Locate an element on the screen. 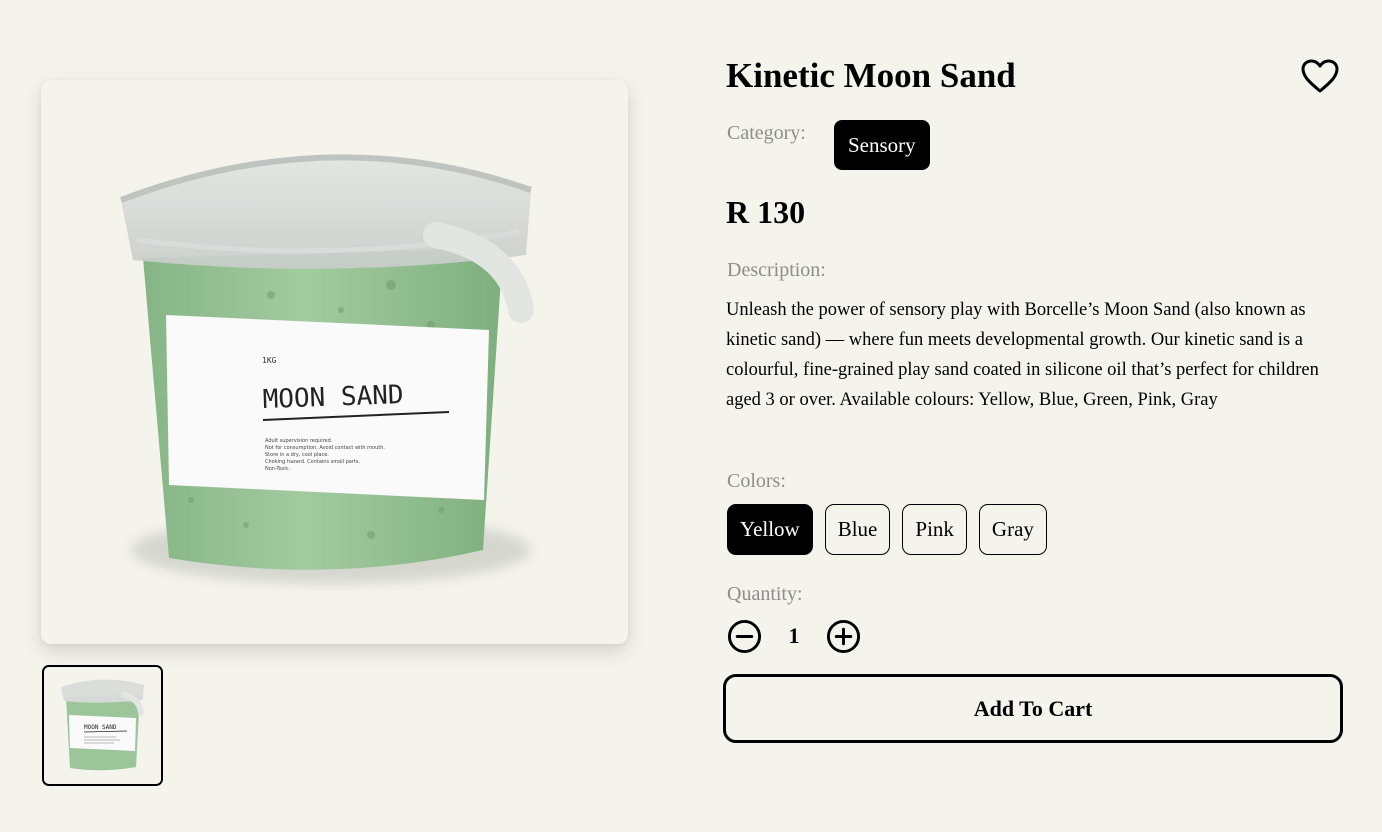 This screenshot has height=832, width=1382. label-bullet: Choking hazard. Contains small parts. is located at coordinates (312, 462).